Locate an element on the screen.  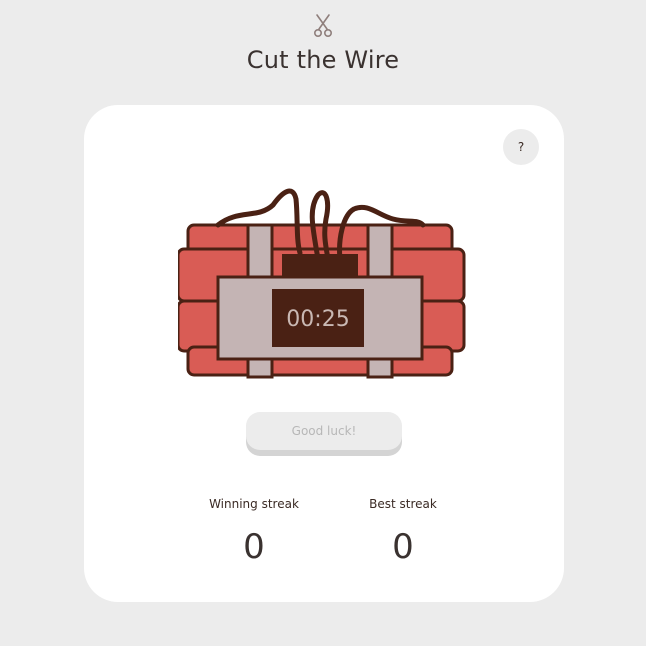
winning-streak: Winning streak 0 is located at coordinates (254, 532).